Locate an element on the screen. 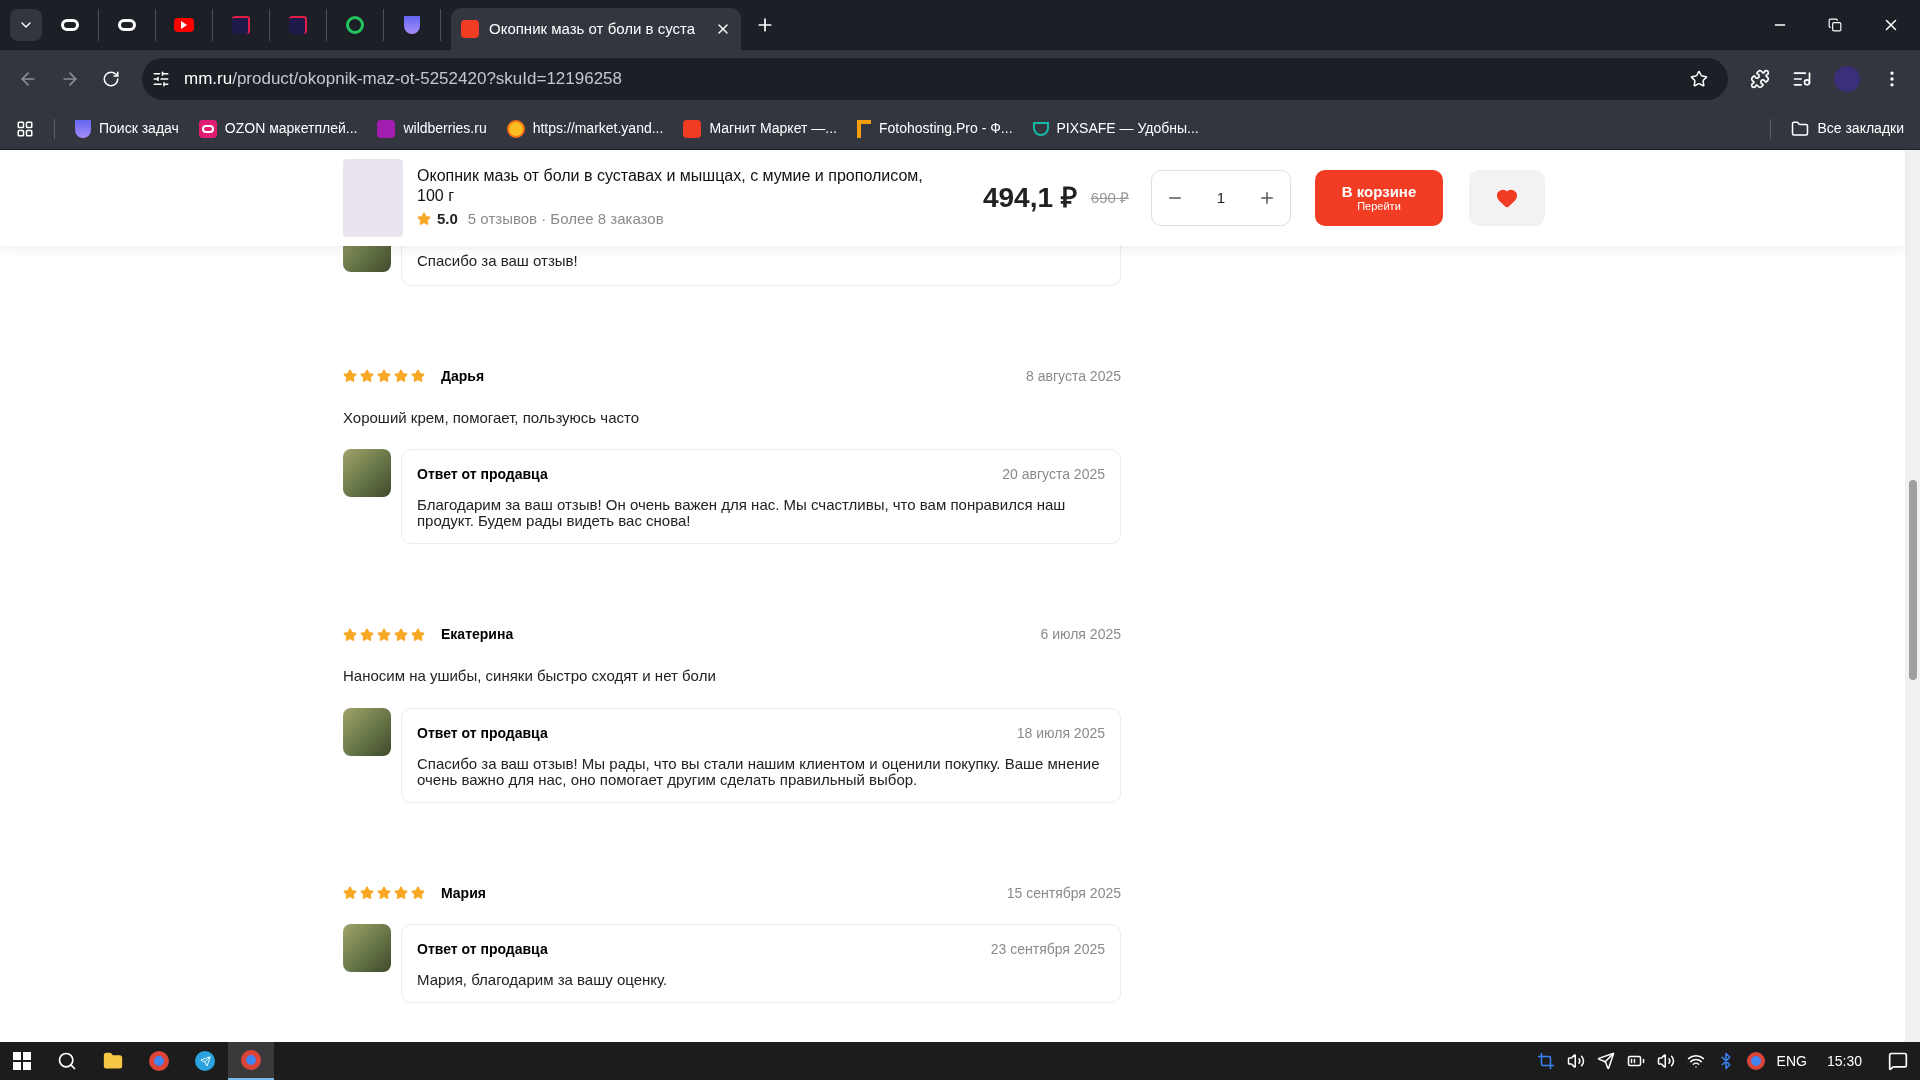 This screenshot has width=1920, height=1080. restore-icon is located at coordinates (1835, 25).